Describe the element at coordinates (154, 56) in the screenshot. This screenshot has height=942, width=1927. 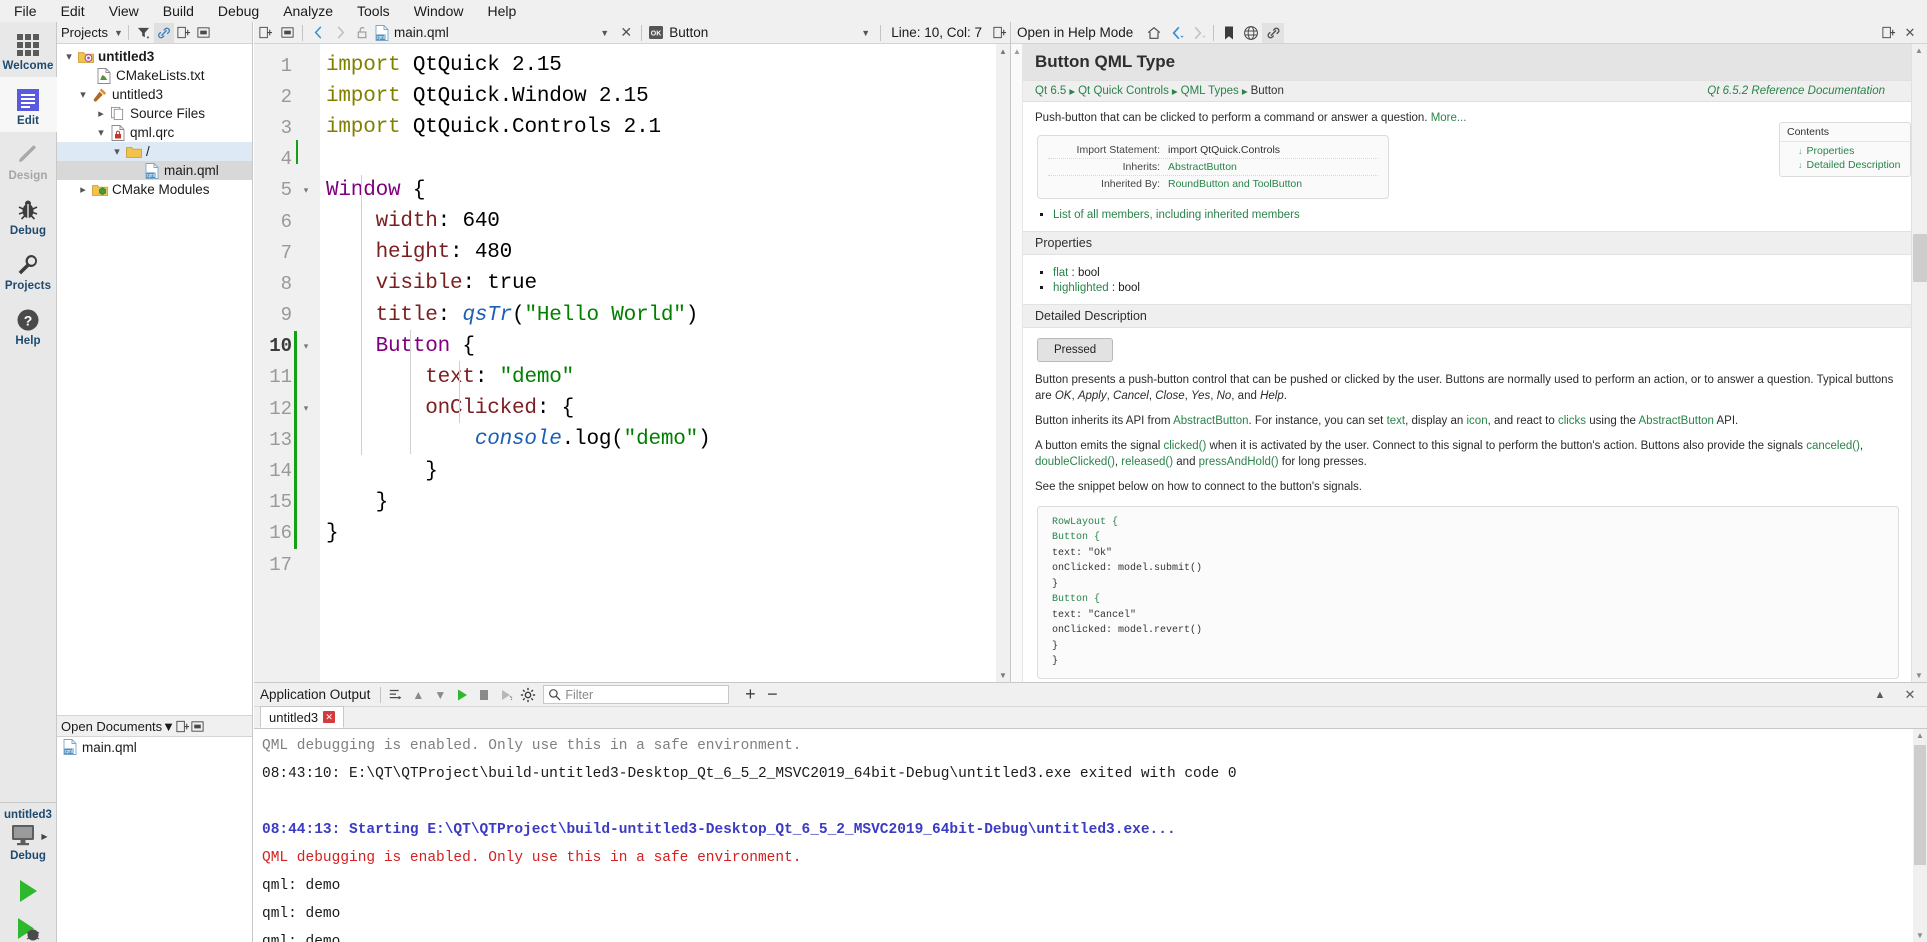
I see `tree-item-untitled3-project: ▾ untitled3` at that location.